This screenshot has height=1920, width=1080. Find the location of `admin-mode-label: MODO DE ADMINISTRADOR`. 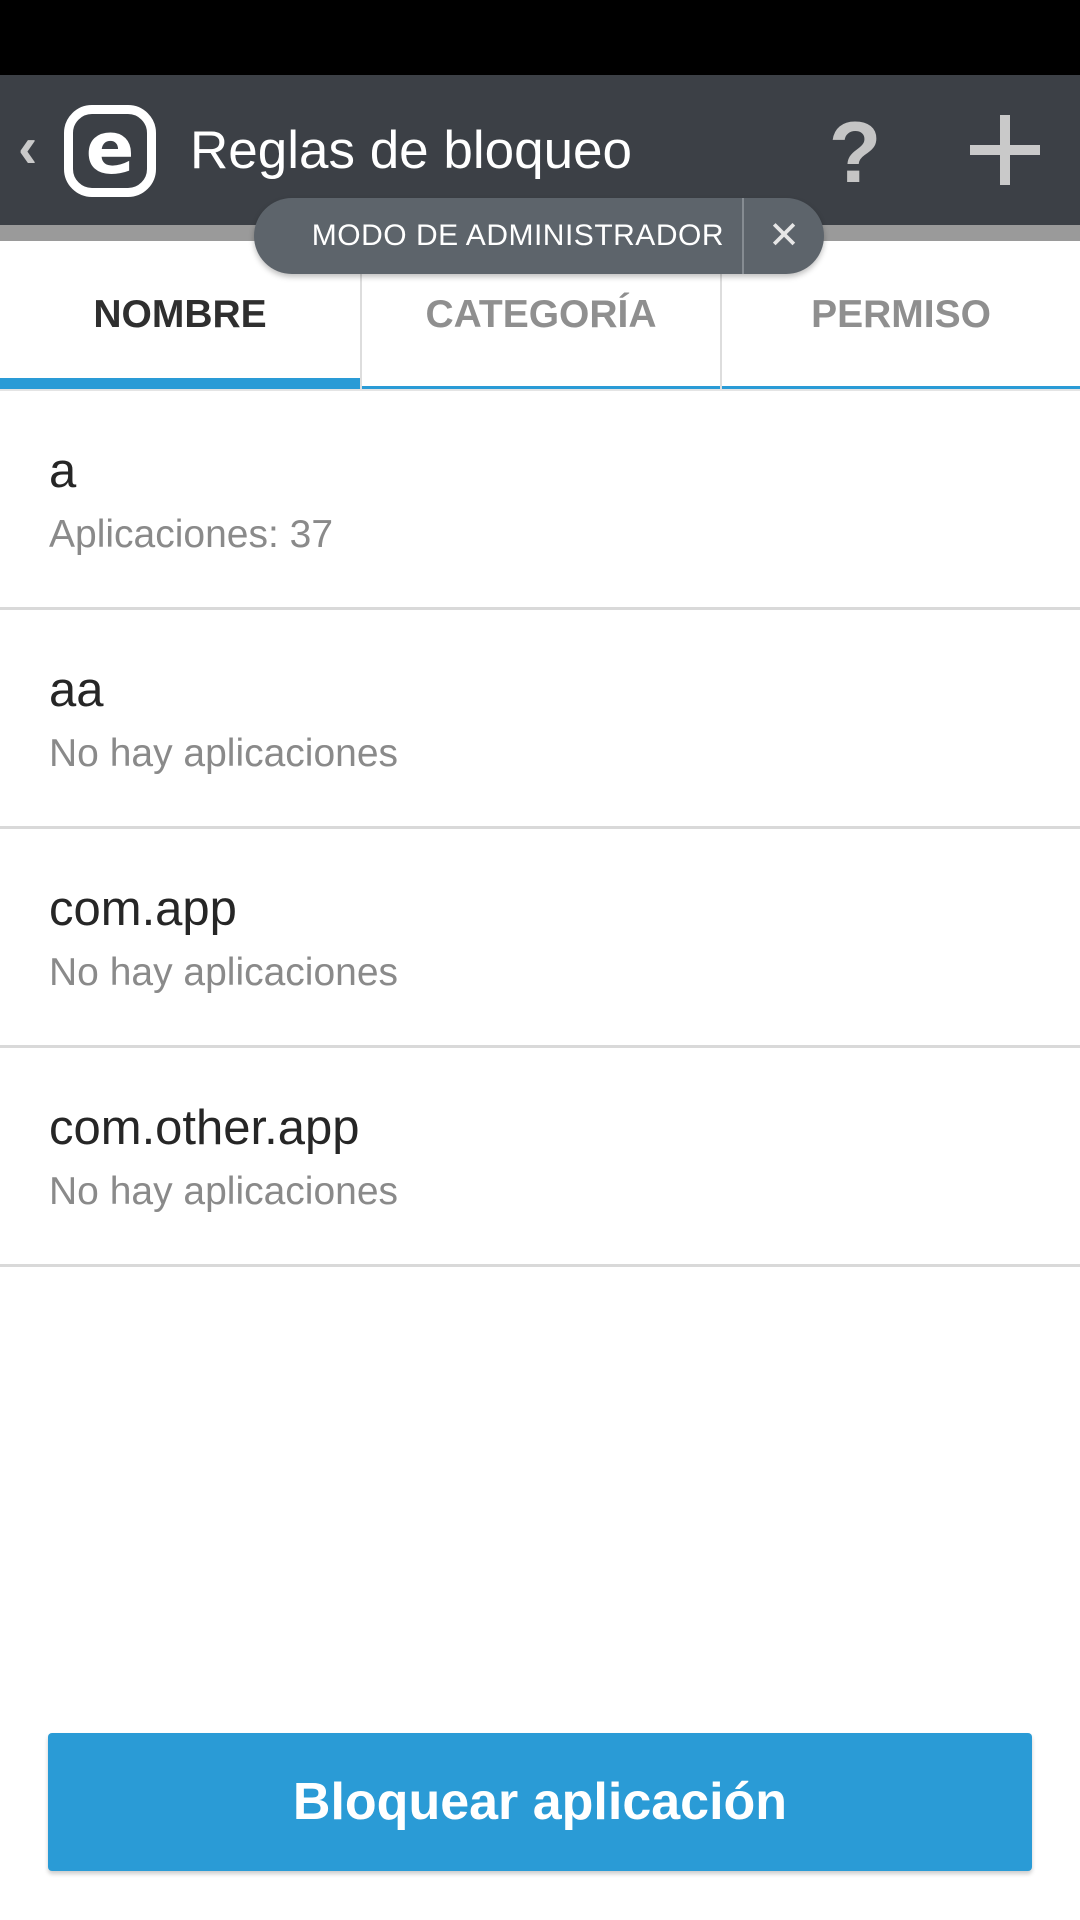

admin-mode-label: MODO DE ADMINISTRADOR is located at coordinates (517, 235).